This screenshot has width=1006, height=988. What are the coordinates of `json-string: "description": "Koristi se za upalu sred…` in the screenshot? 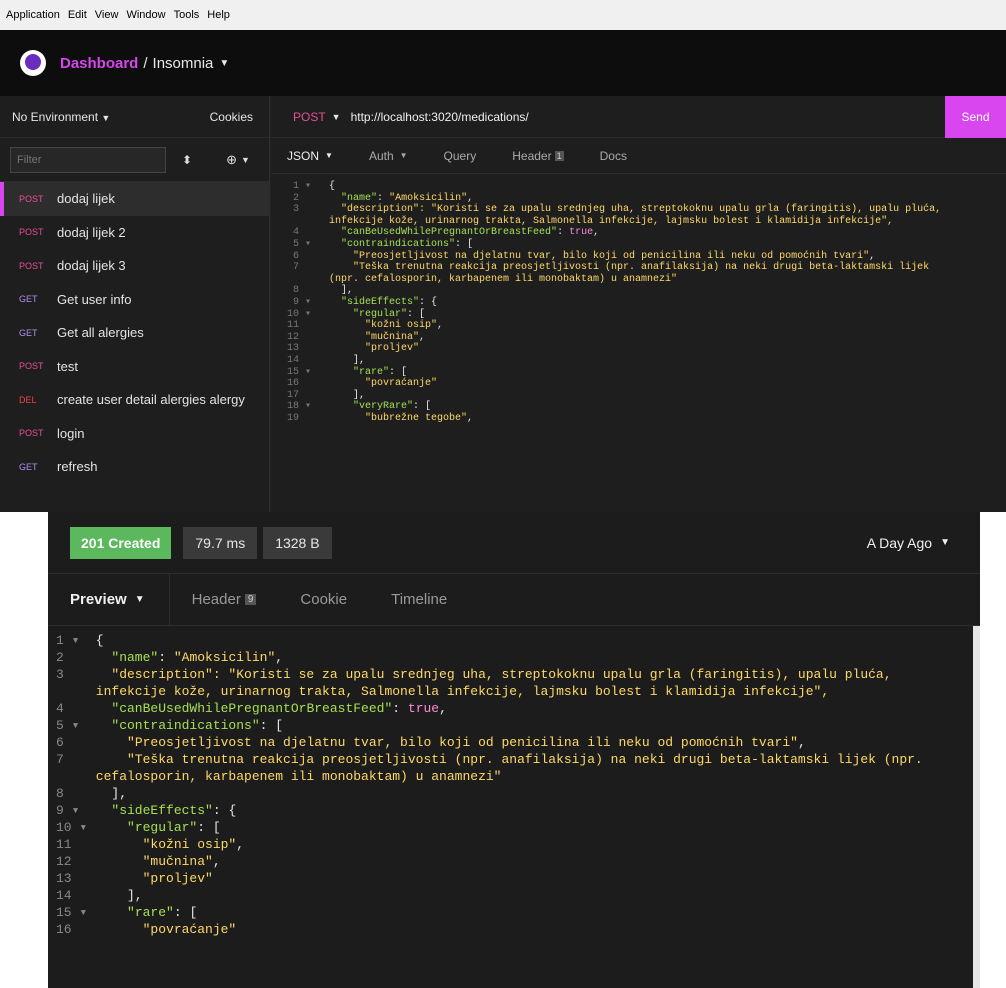 It's located at (490, 674).